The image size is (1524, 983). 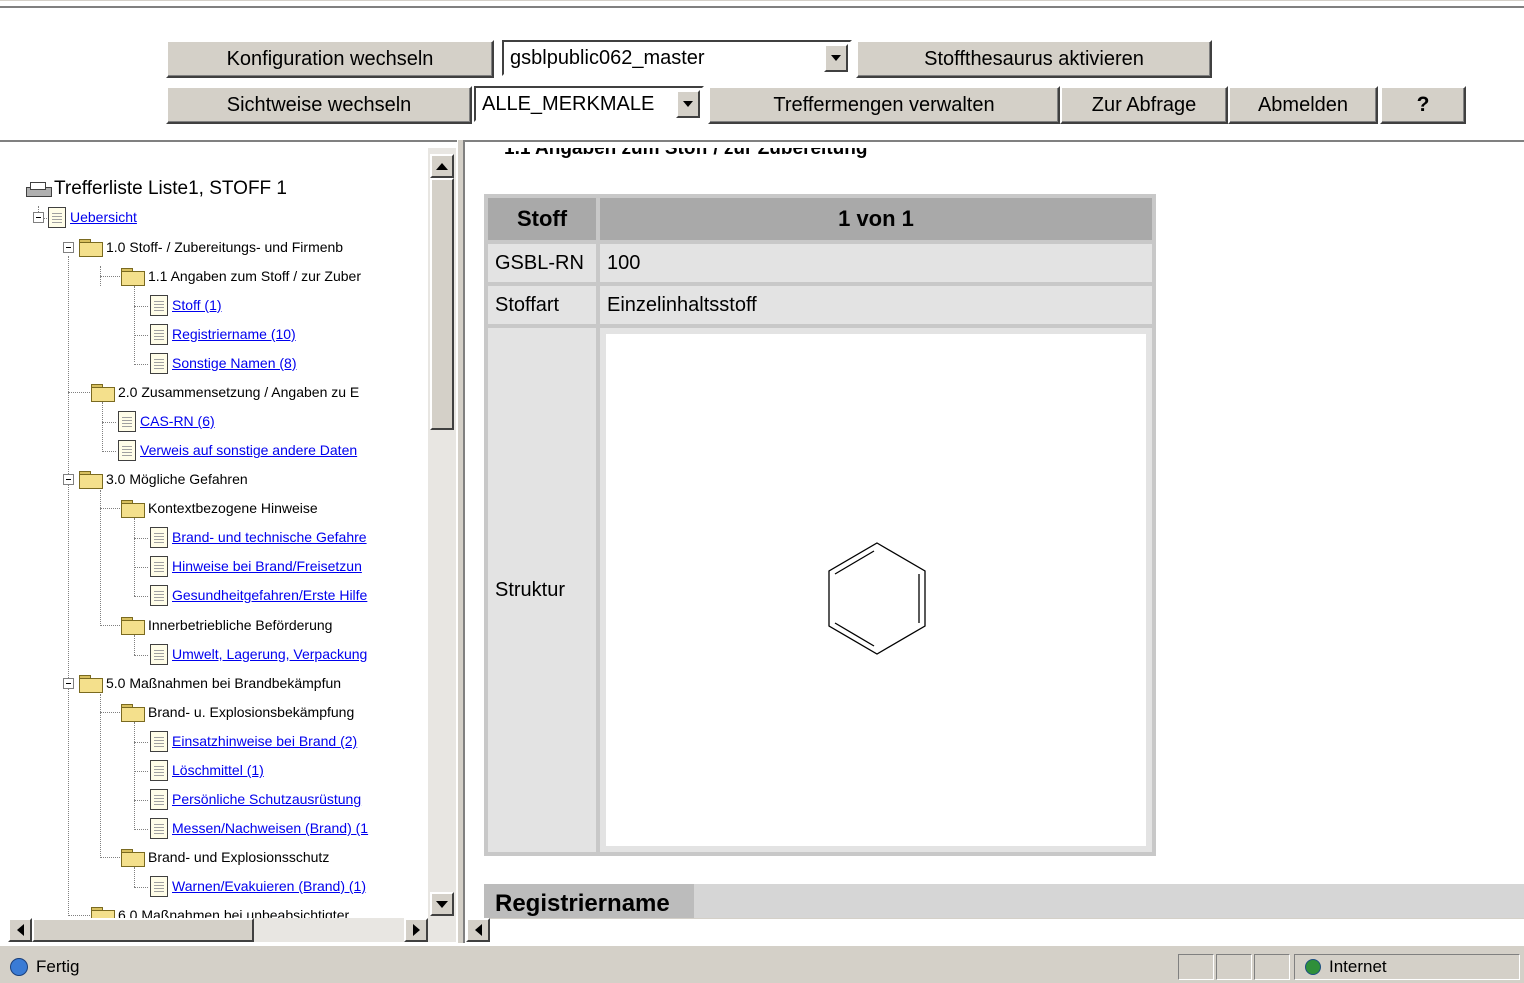 I want to click on frame-splitter, so click(x=461, y=541).